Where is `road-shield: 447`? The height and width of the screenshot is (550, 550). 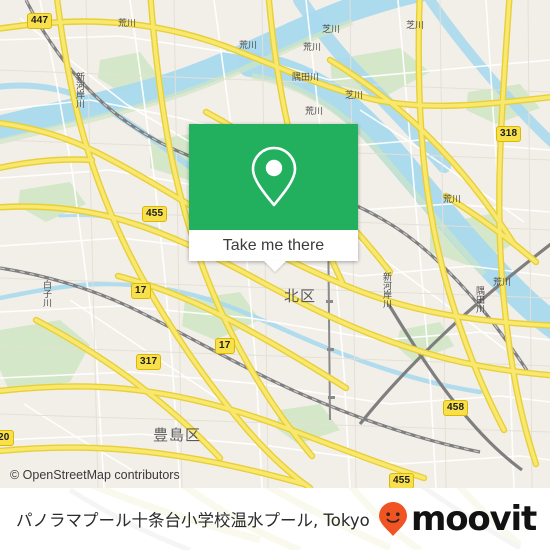
road-shield: 447 is located at coordinates (40, 21).